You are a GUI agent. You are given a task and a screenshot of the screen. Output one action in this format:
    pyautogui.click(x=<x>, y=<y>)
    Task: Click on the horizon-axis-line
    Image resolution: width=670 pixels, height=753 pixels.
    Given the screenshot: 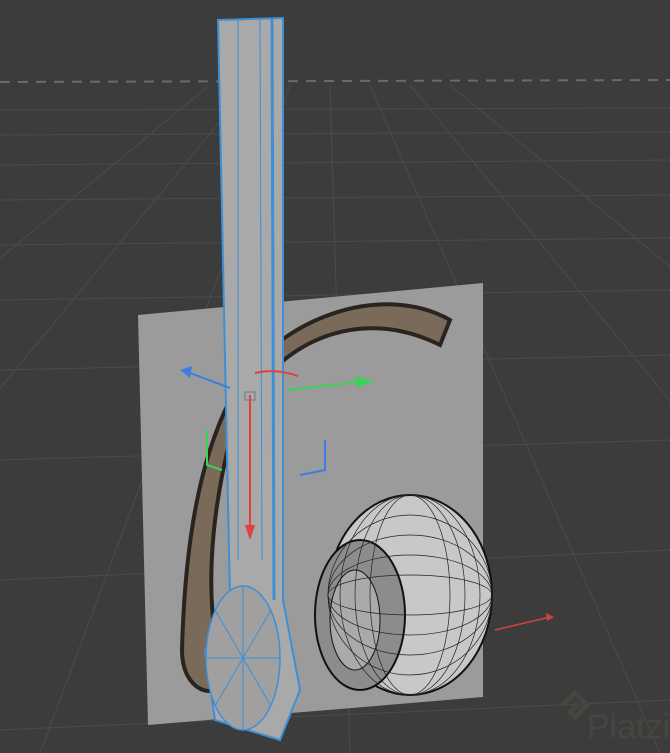 What is the action you would take?
    pyautogui.click(x=335, y=81)
    